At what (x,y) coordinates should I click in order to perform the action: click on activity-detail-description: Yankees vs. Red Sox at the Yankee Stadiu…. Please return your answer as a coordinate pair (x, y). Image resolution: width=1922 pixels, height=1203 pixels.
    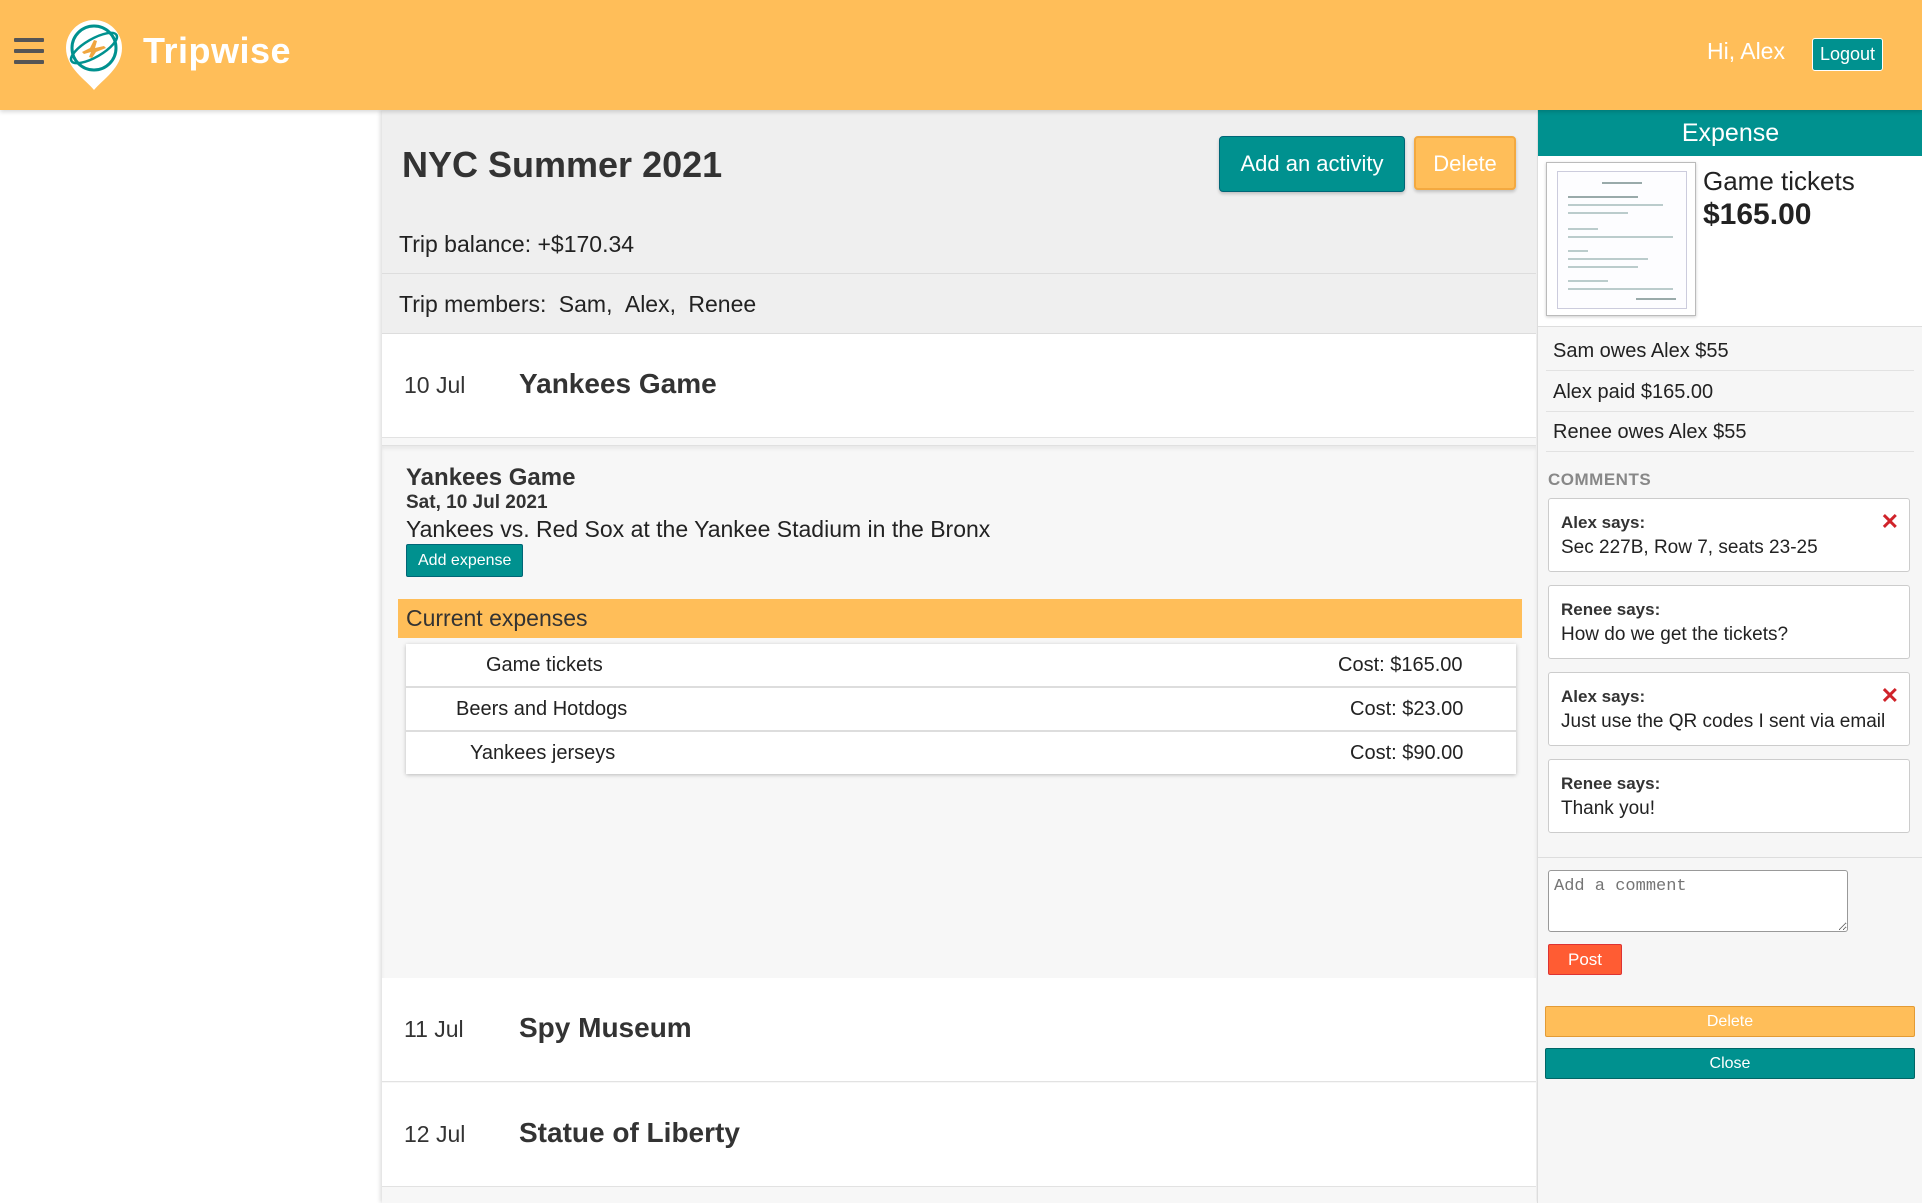
    Looking at the image, I should click on (698, 529).